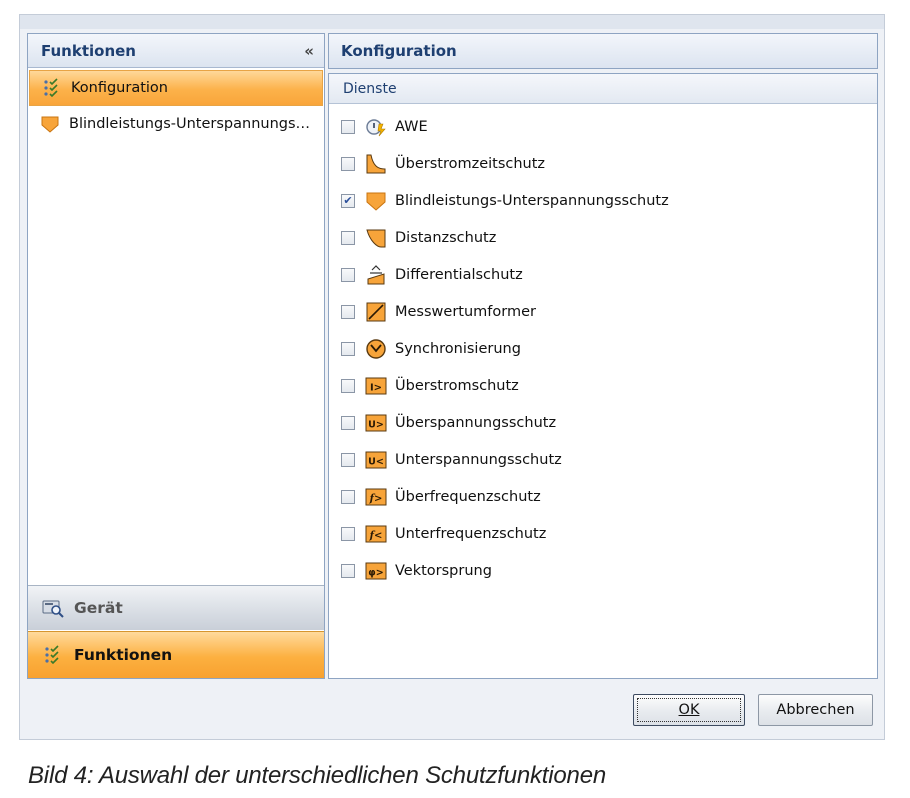 This screenshot has width=910, height=798. I want to click on cancel-button-label: Abbrechen, so click(815, 710).